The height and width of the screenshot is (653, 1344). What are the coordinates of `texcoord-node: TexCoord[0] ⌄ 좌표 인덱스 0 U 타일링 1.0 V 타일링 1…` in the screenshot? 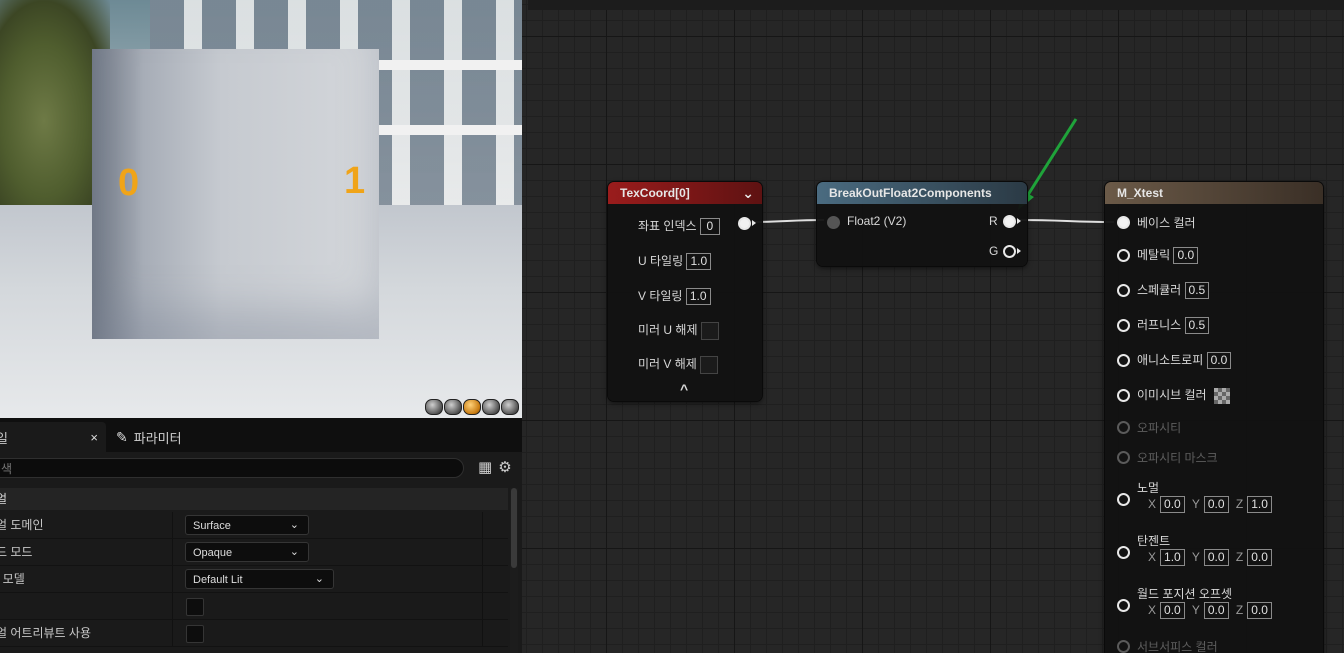 It's located at (685, 291).